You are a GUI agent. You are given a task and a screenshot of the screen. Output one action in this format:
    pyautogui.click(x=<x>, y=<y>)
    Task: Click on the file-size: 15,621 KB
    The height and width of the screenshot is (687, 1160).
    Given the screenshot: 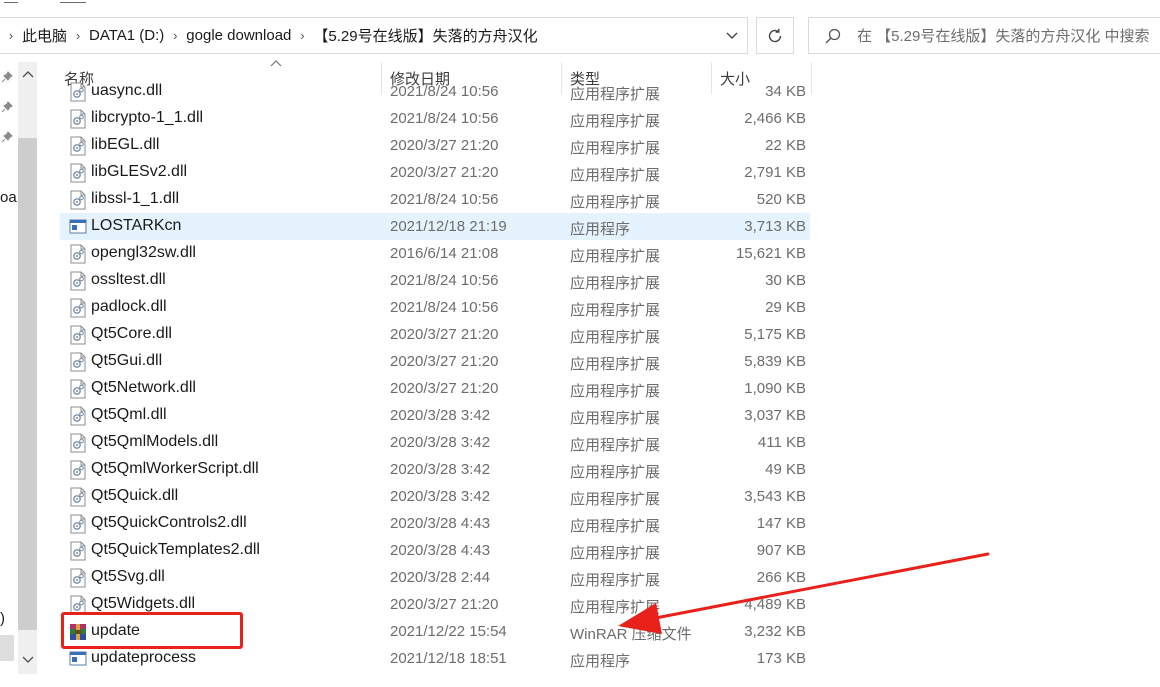 What is the action you would take?
    pyautogui.click(x=770, y=253)
    